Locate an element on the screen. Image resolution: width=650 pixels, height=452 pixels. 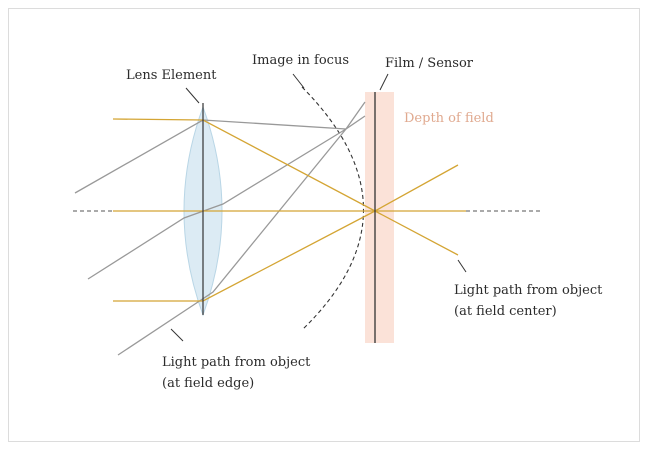
film-sensor-label: Film / Sensor is located at coordinates (429, 63).